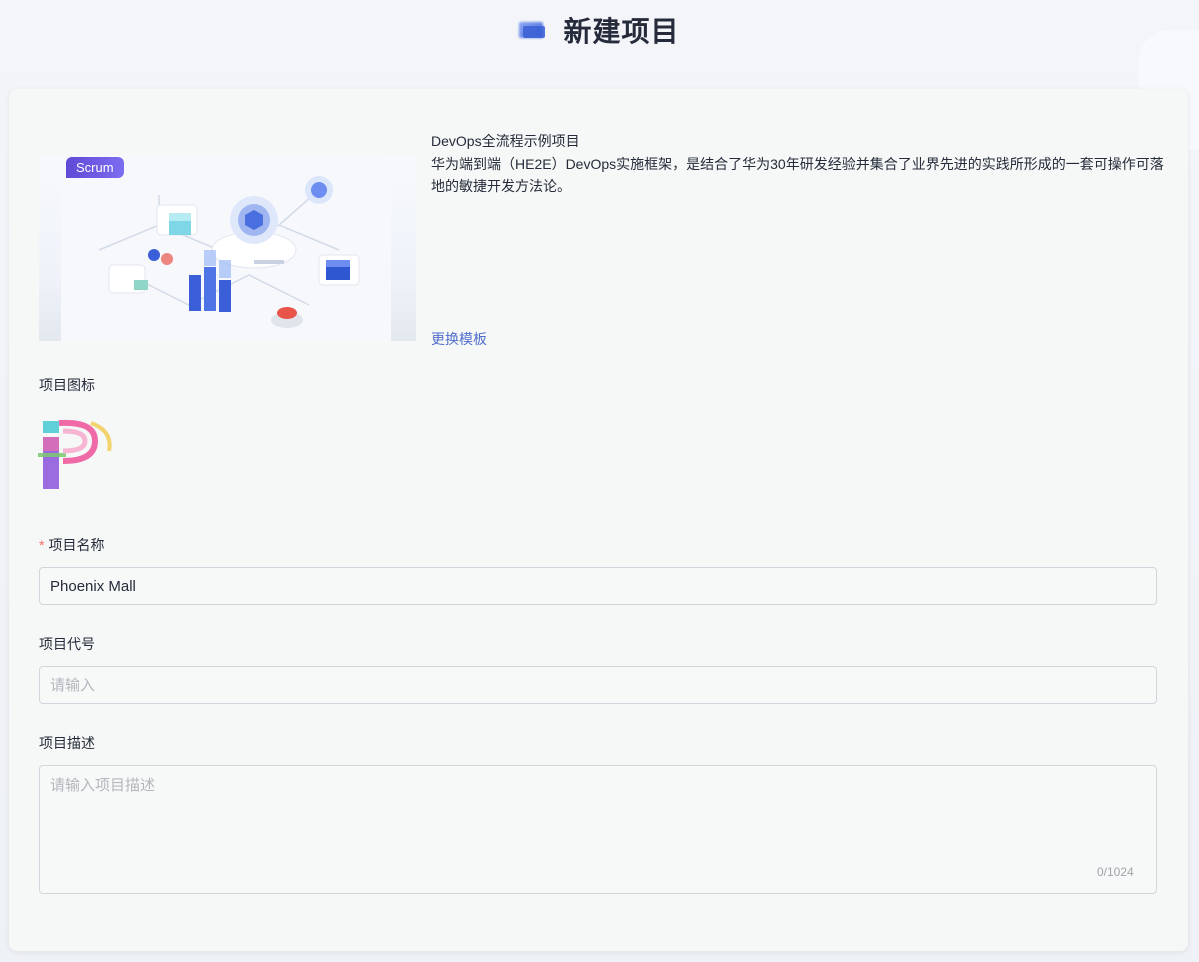  Describe the element at coordinates (459, 339) in the screenshot. I see `change-template-link: 更换模板` at that location.